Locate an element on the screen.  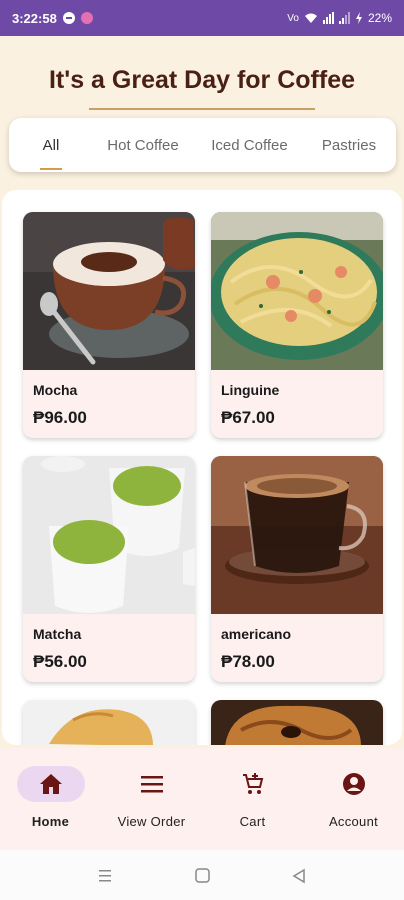
product-card-pastry is located at coordinates (297, 722).